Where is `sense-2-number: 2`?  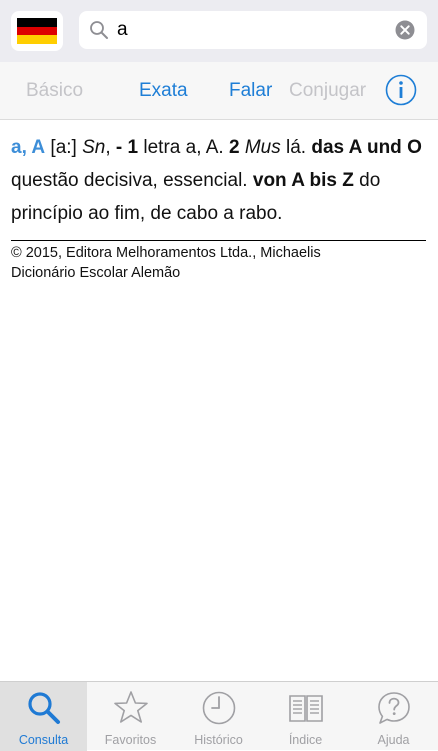 sense-2-number: 2 is located at coordinates (234, 147).